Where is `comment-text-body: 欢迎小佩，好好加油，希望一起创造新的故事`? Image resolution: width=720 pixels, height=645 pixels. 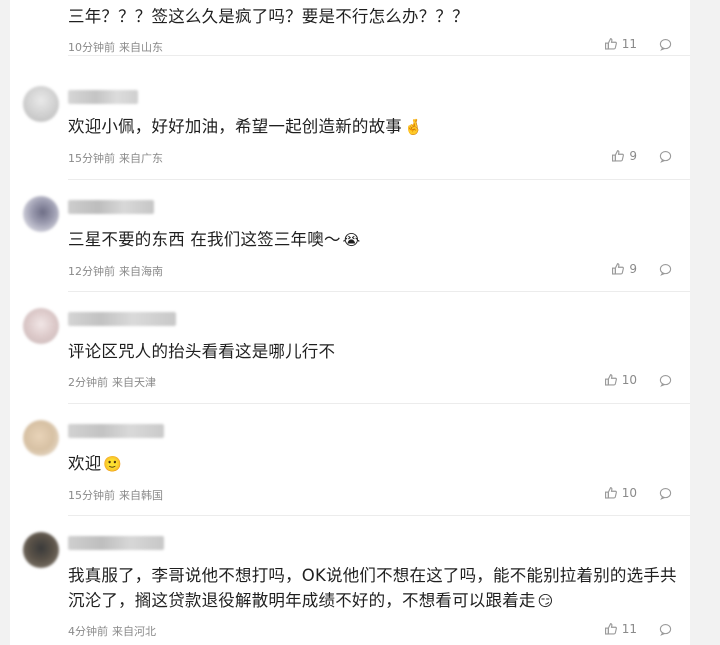
comment-text-body: 欢迎小佩，好好加油，希望一起创造新的故事 is located at coordinates (235, 126).